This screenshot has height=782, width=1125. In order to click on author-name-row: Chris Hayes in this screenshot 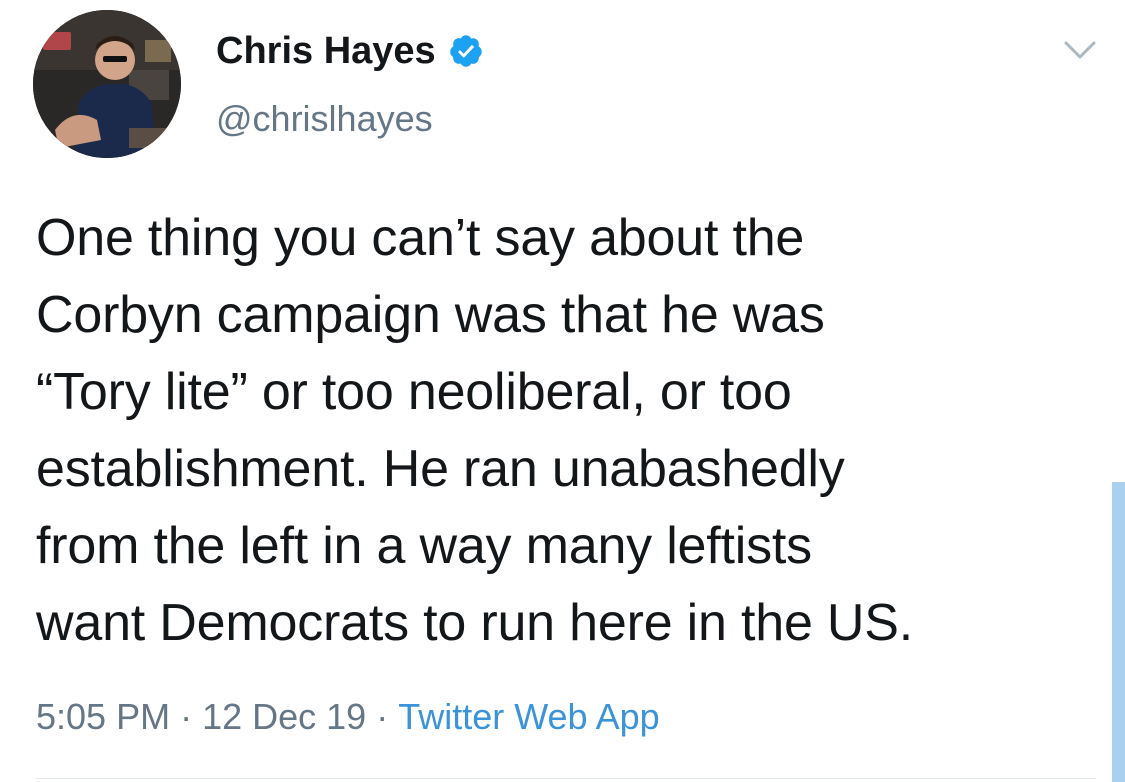, I will do `click(350, 51)`.